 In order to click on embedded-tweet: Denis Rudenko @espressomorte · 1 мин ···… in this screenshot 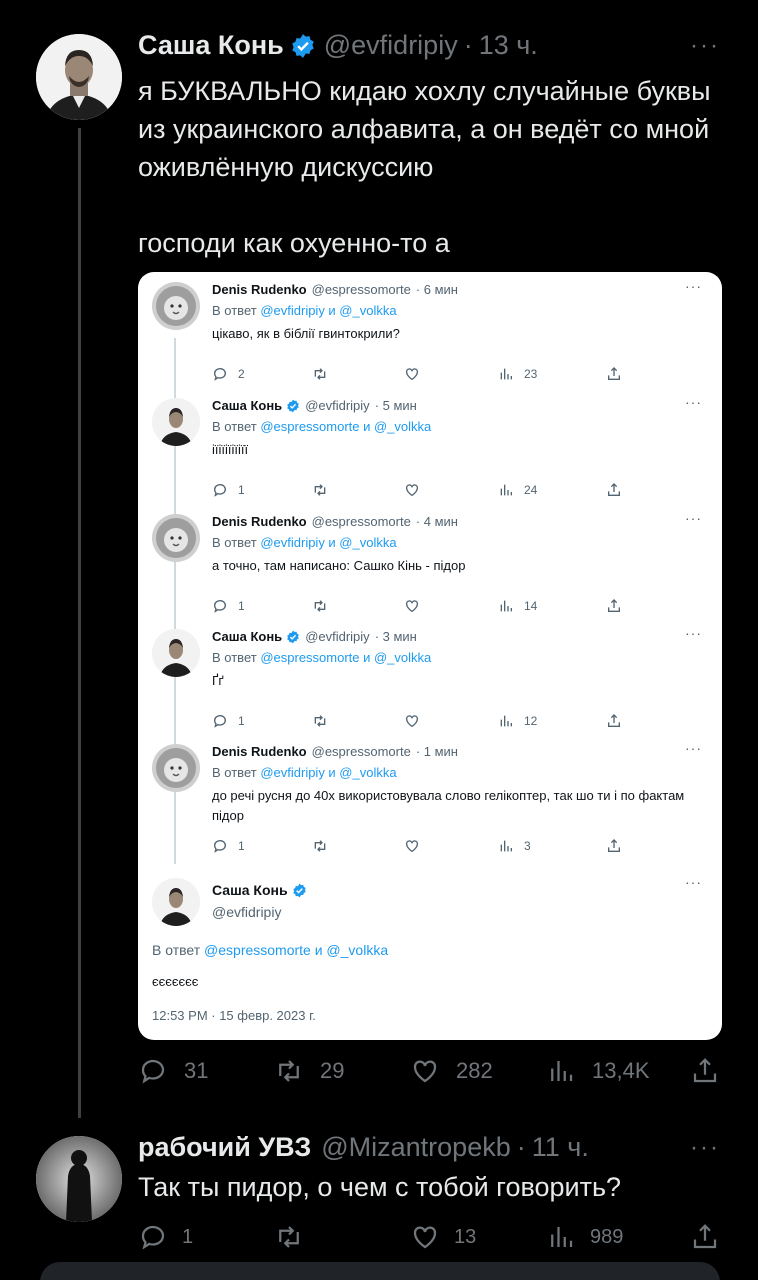, I will do `click(430, 805)`.